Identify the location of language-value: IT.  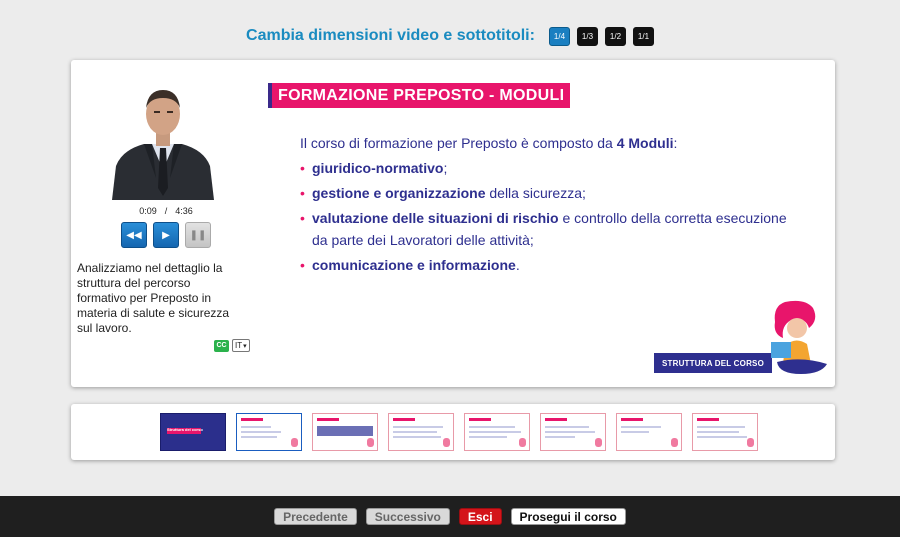
(239, 345).